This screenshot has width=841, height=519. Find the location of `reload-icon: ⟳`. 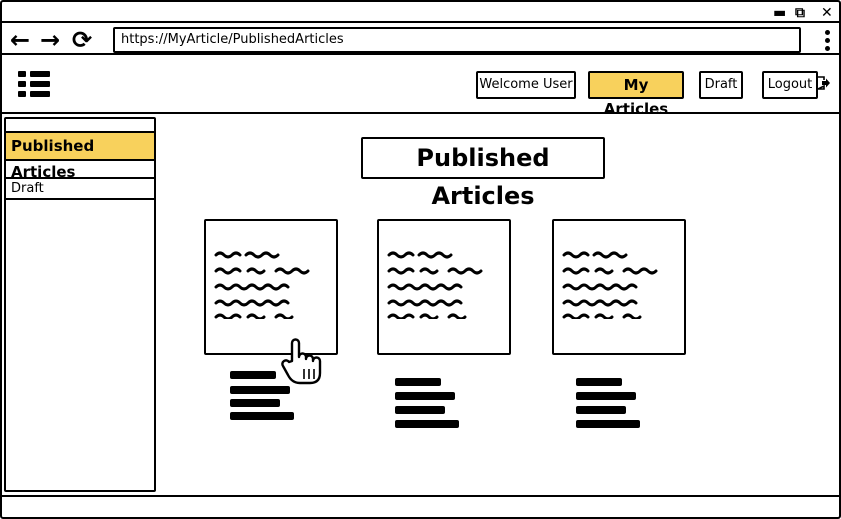

reload-icon: ⟳ is located at coordinates (82, 40).